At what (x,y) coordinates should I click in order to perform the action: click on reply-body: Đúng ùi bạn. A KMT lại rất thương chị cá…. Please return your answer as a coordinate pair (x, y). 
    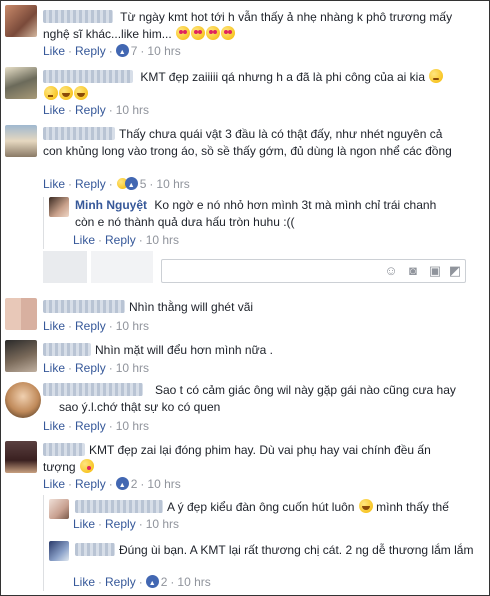
    Looking at the image, I should click on (275, 550).